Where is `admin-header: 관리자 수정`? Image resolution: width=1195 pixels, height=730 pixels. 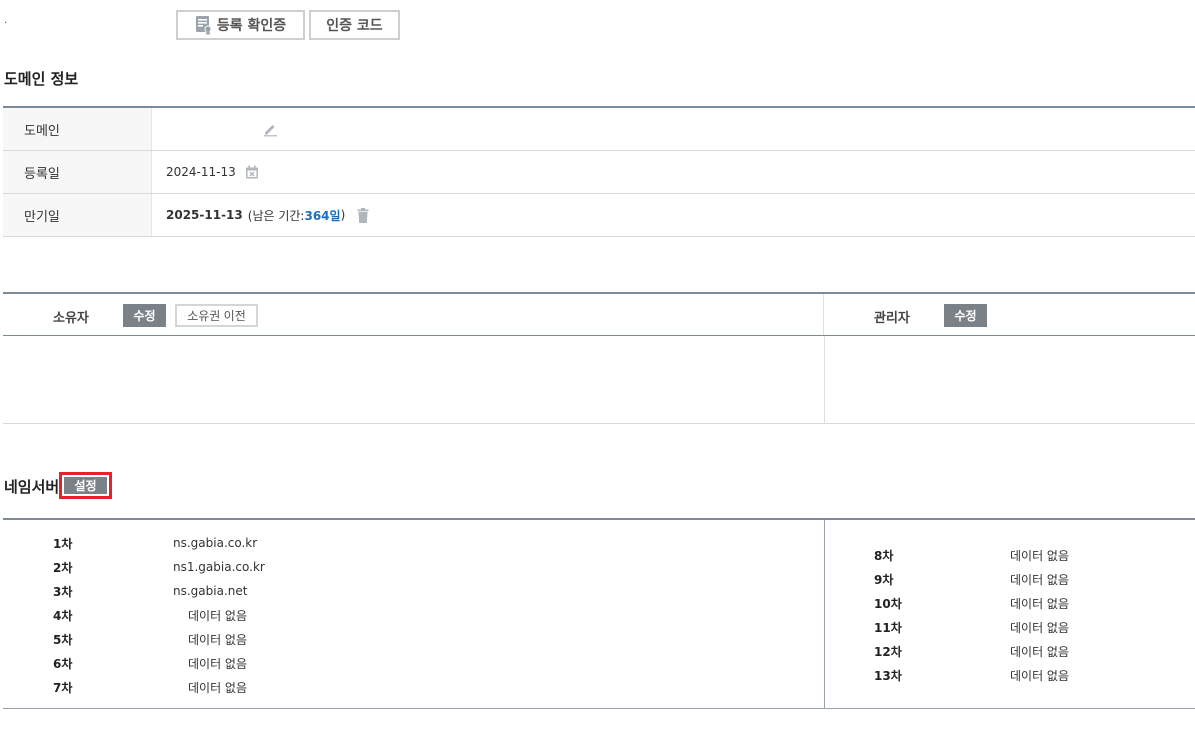
admin-header: 관리자 수정 is located at coordinates (1009, 314).